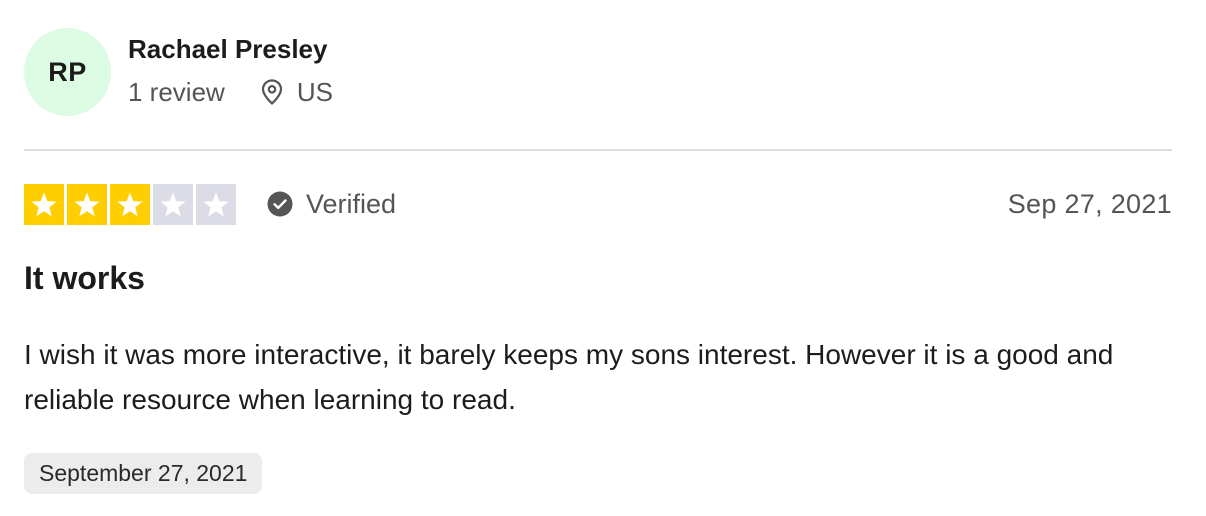 This screenshot has height=516, width=1206. Describe the element at coordinates (314, 92) in the screenshot. I see `reviewer-location: US` at that location.